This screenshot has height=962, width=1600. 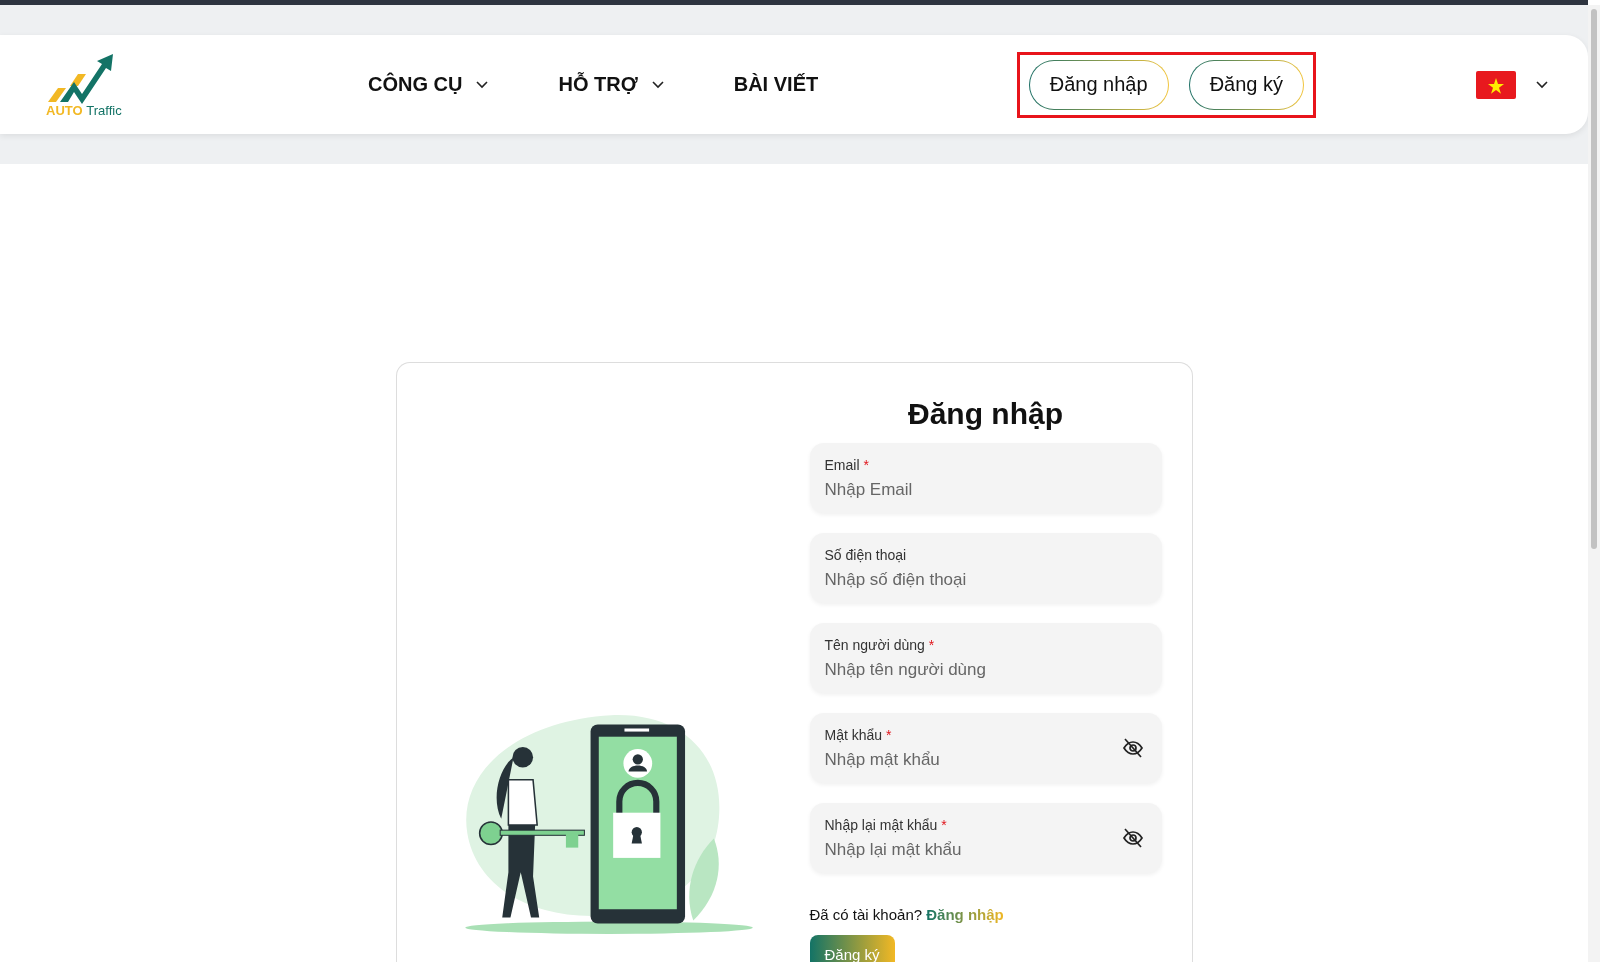 I want to click on password-field: Mật khẩu * Nhập mật khẩu, so click(x=985, y=748).